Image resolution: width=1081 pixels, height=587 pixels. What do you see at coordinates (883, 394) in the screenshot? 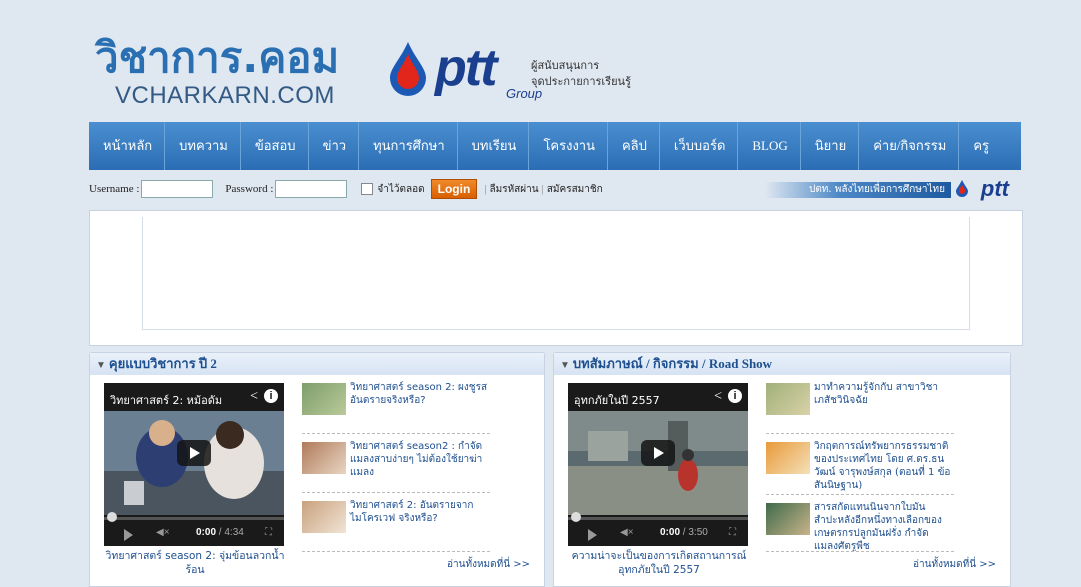
I see `list-item-title: มาทำความรู้จักกับ สาขาวิชาเภสัชวินิจฉัย` at bounding box center [883, 394].